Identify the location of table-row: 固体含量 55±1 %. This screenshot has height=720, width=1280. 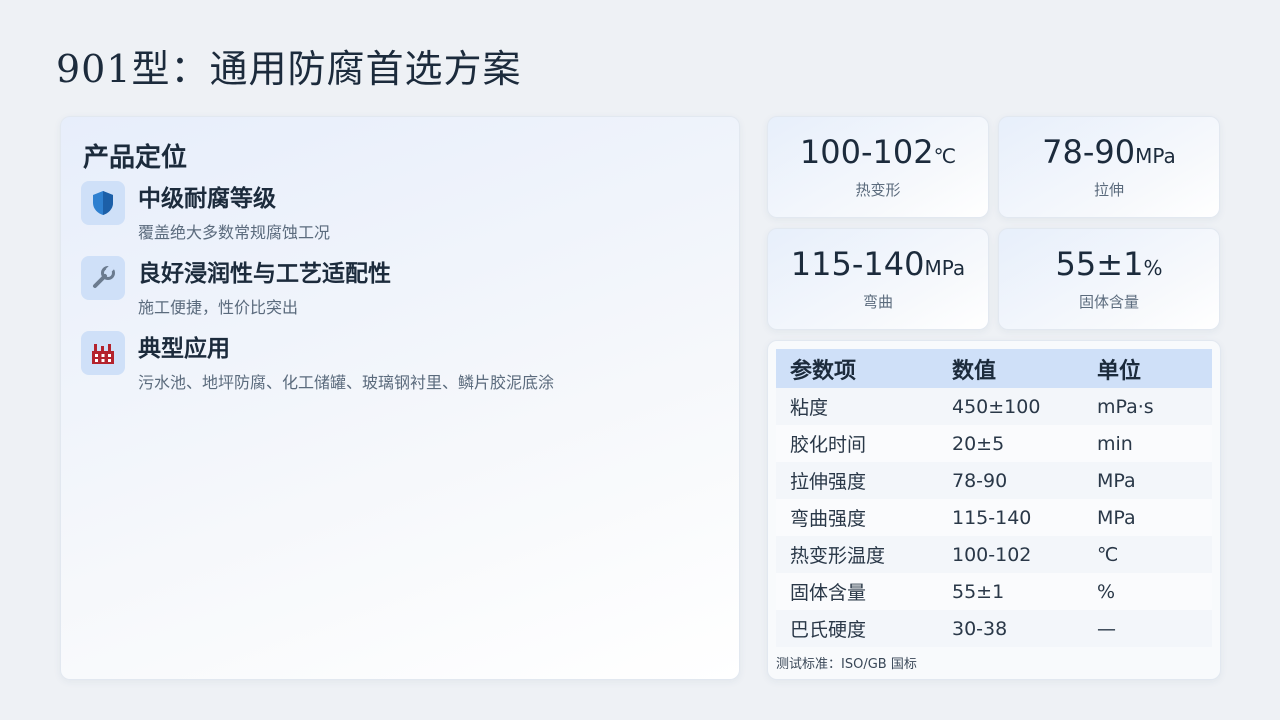
(994, 591).